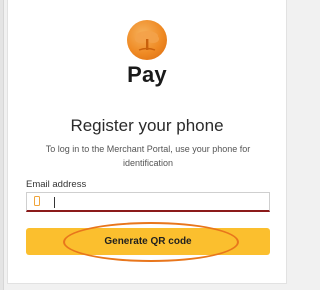  I want to click on background-panel-edge, so click(2, 145).